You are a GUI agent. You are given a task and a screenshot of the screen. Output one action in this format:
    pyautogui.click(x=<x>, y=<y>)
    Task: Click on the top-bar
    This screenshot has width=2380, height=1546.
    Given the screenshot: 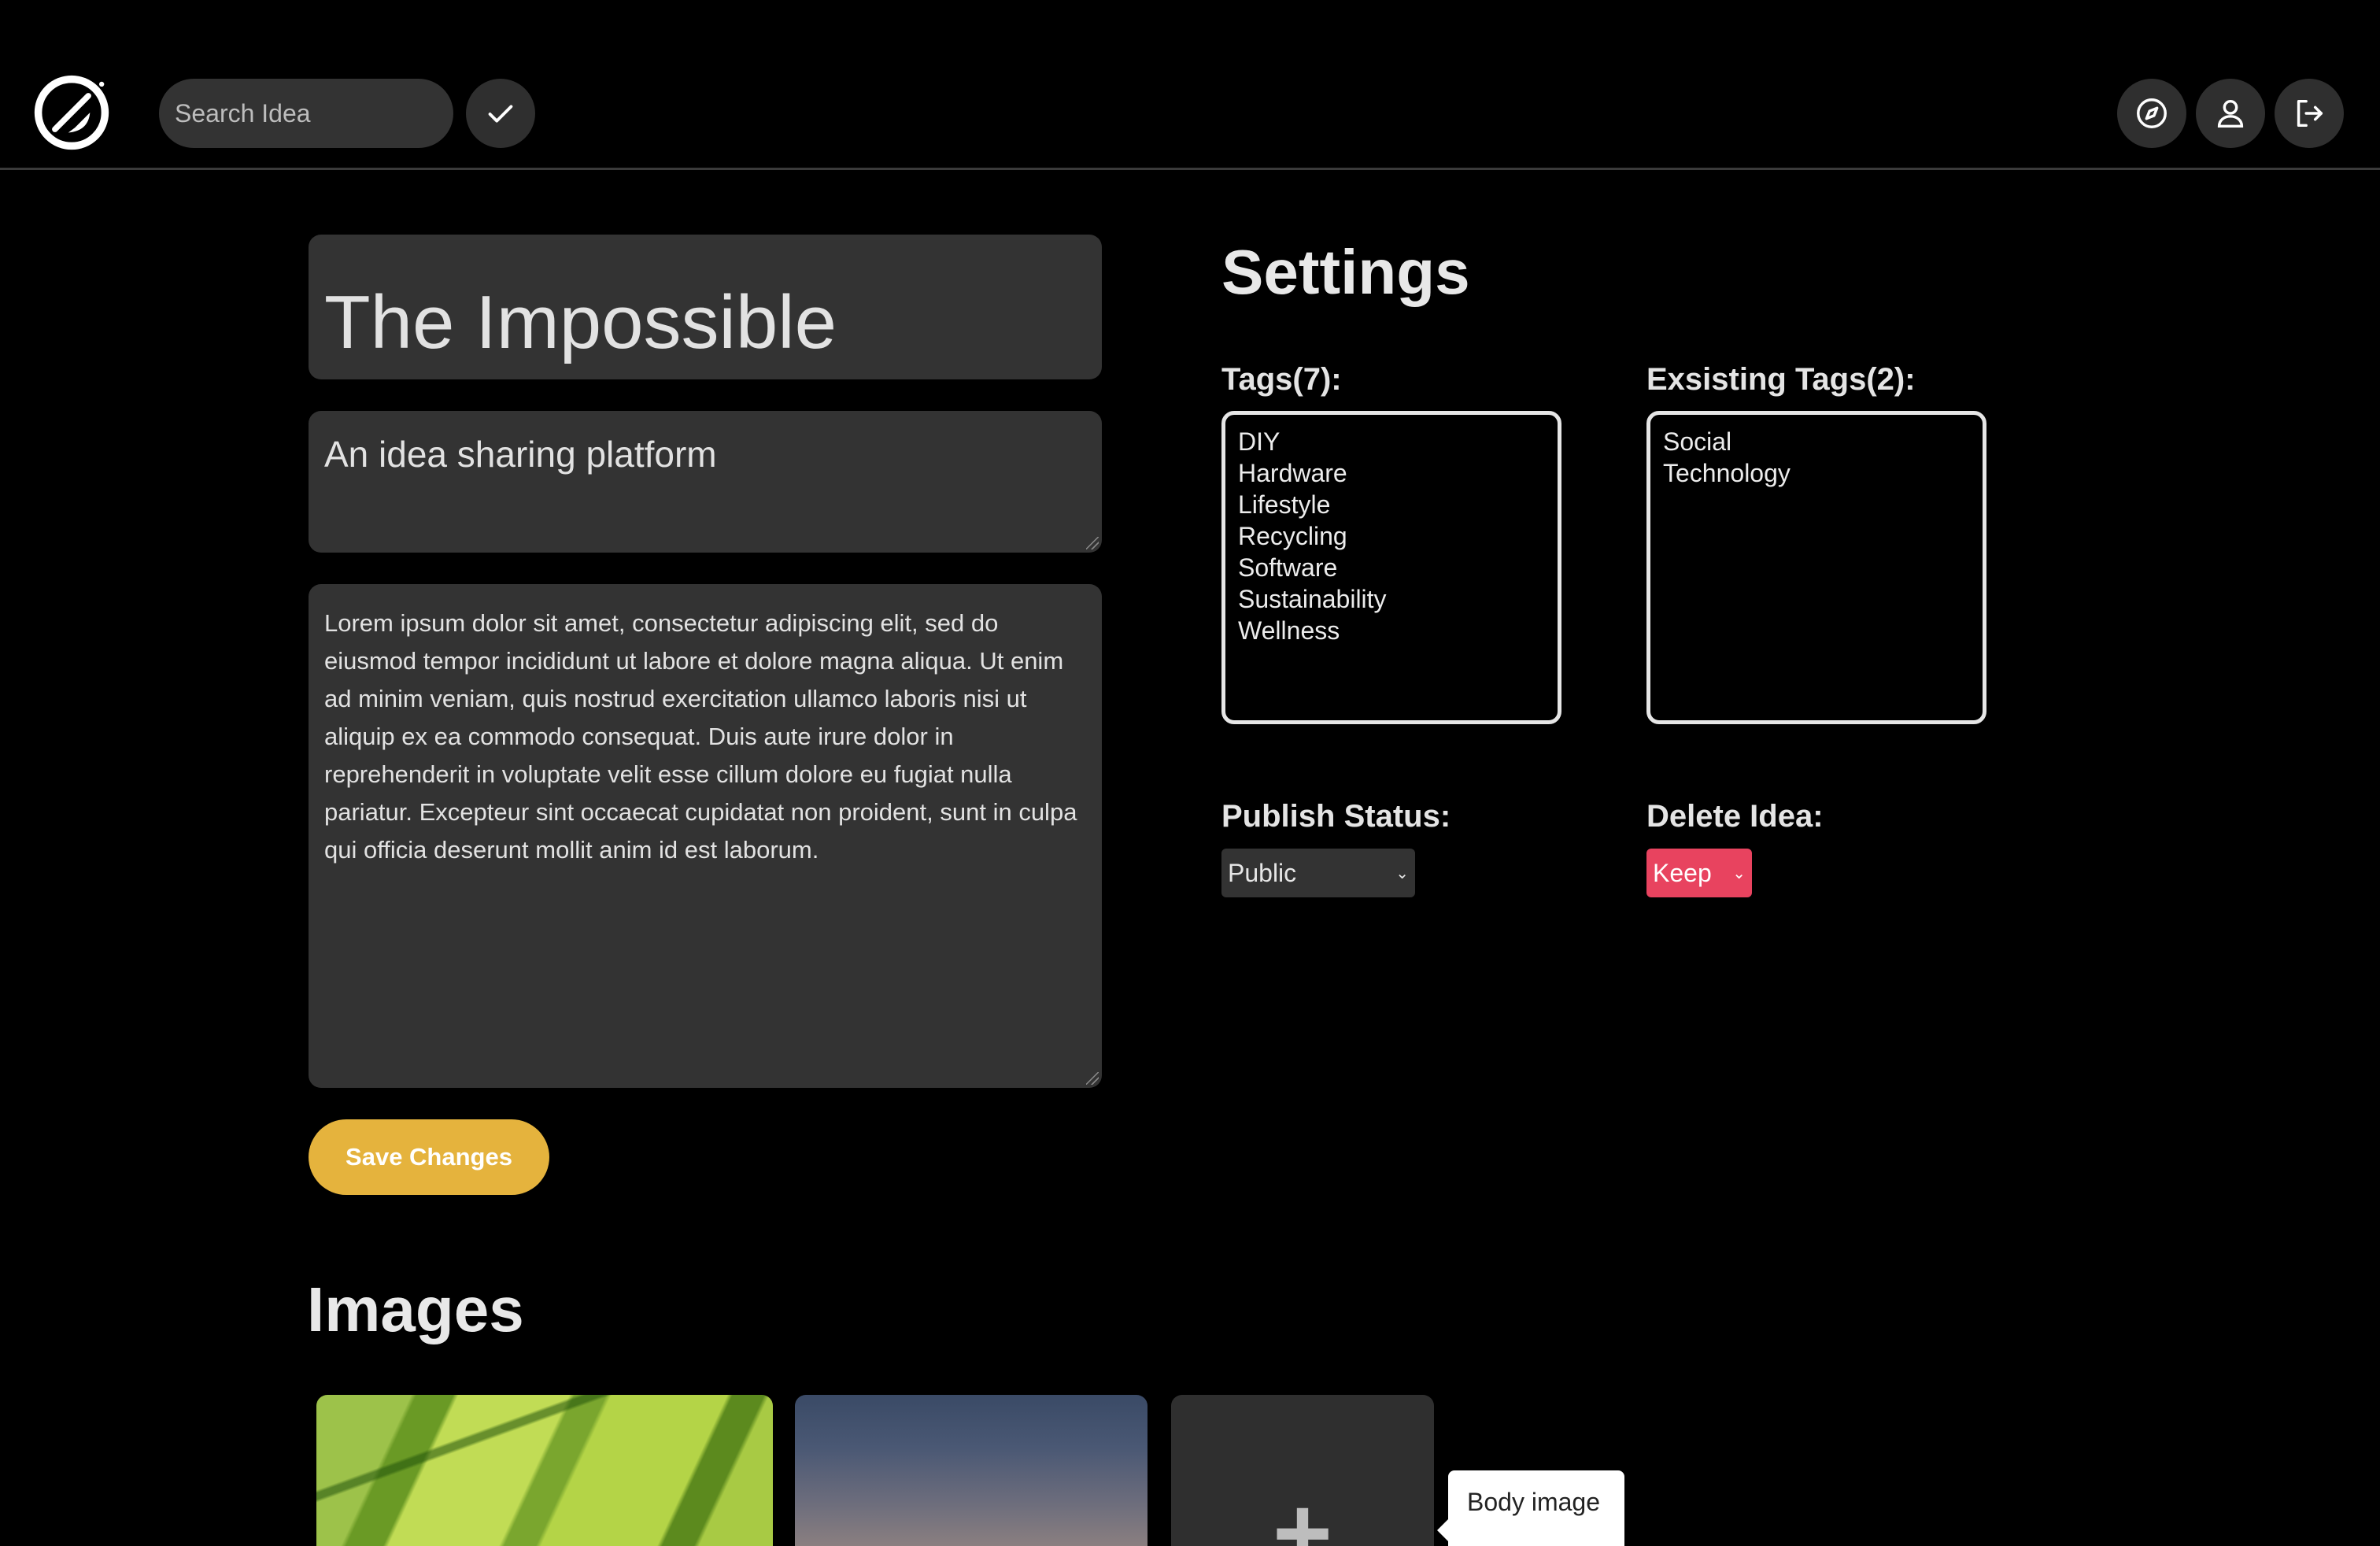 What is the action you would take?
    pyautogui.click(x=1190, y=85)
    